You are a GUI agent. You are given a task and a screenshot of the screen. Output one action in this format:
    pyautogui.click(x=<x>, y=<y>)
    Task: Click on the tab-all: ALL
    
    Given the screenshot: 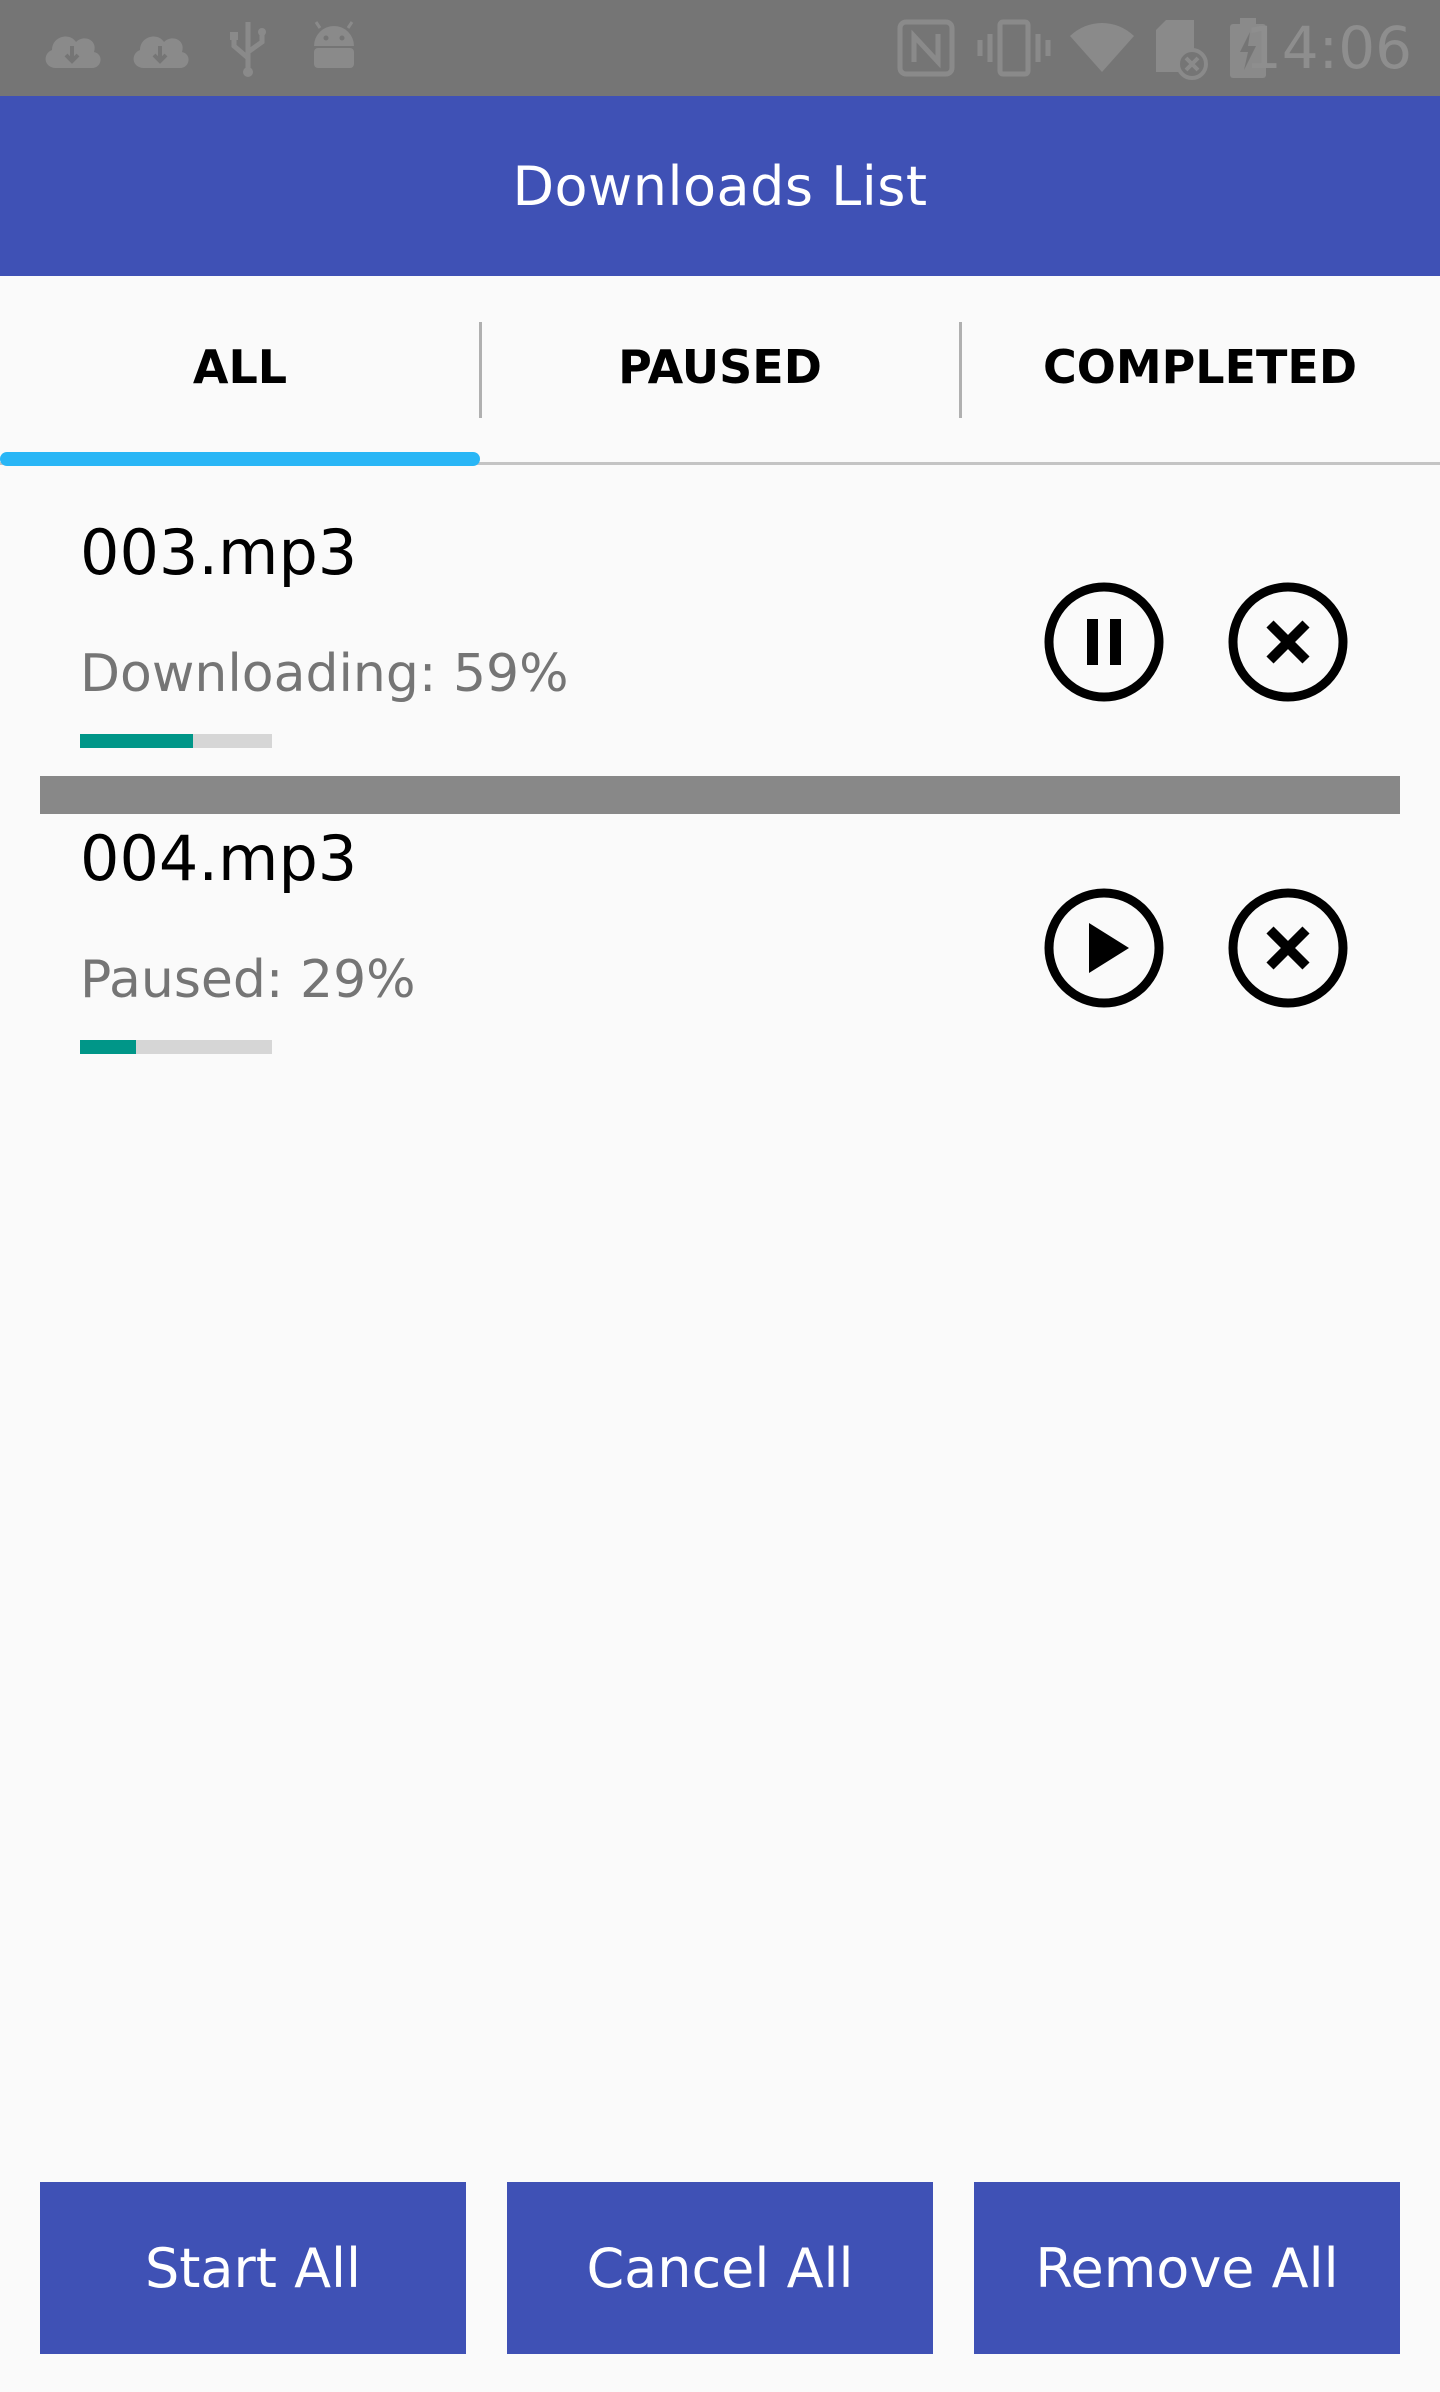 What is the action you would take?
    pyautogui.click(x=240, y=371)
    